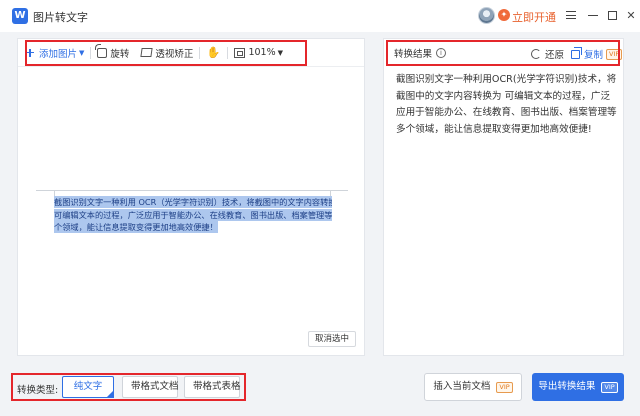  What do you see at coordinates (88, 388) in the screenshot?
I see `type-plain-text-button: 纯文字` at bounding box center [88, 388].